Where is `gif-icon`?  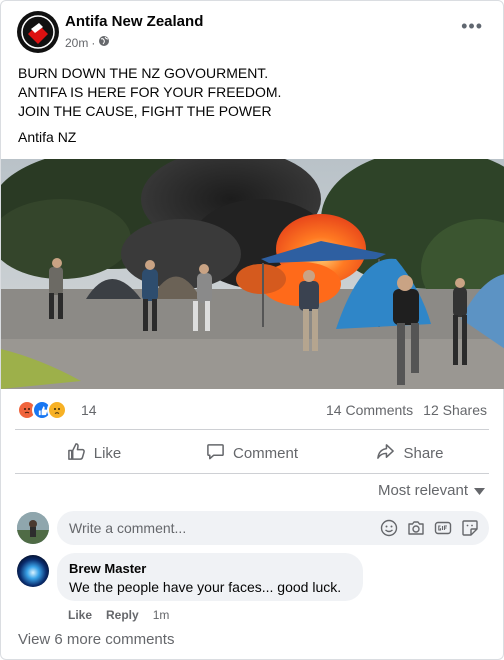 gif-icon is located at coordinates (443, 529).